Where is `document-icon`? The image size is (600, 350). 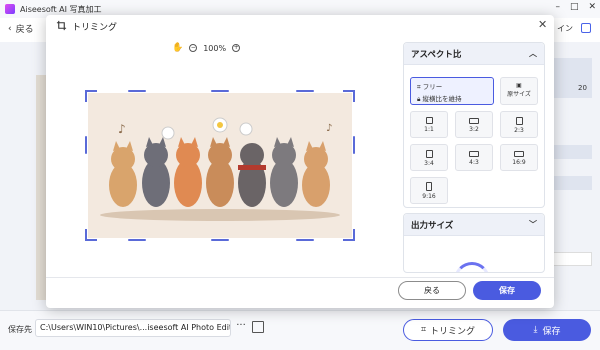 document-icon is located at coordinates (586, 28).